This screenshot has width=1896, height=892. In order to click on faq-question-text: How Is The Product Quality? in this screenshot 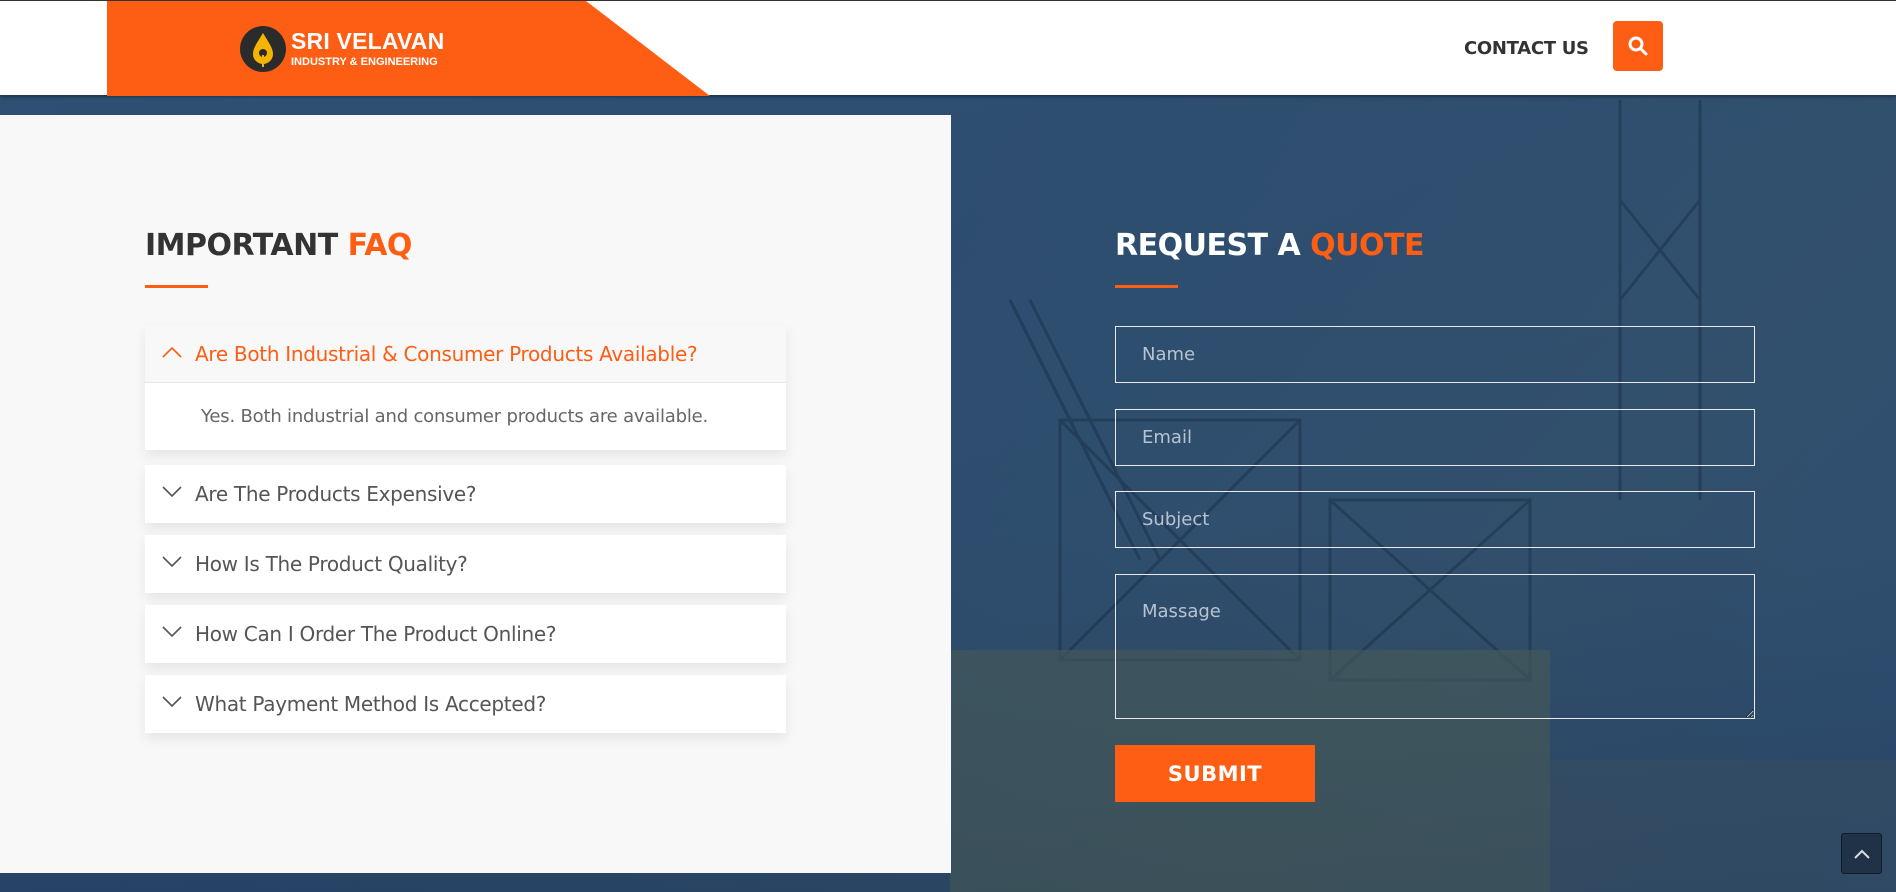, I will do `click(331, 564)`.